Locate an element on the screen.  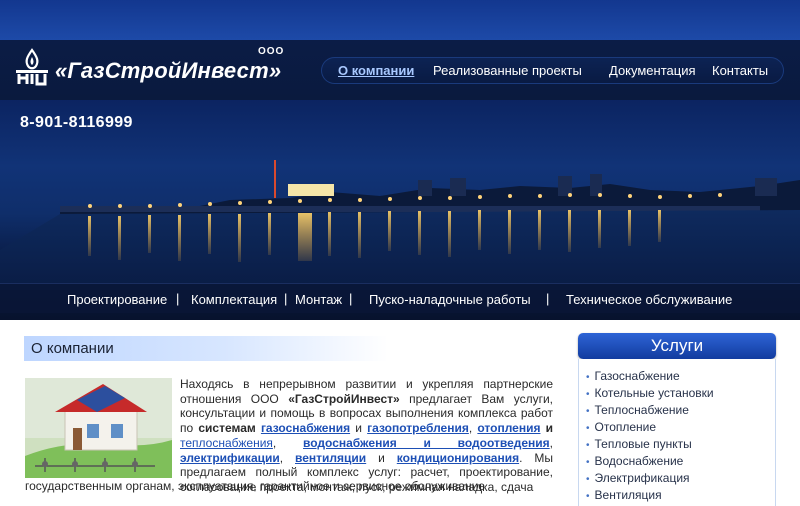
service-water-supply: • Водоснабжение is located at coordinates (650, 462).